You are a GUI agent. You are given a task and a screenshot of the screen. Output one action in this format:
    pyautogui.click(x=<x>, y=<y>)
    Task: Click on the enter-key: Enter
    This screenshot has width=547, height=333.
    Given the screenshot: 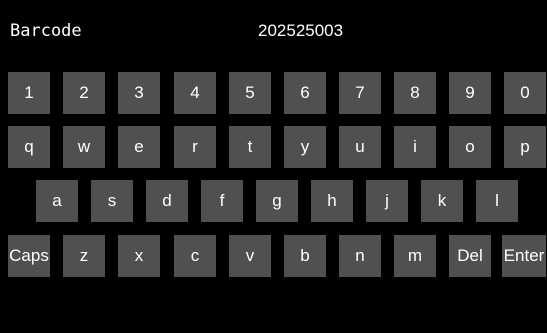 What is the action you would take?
    pyautogui.click(x=524, y=256)
    